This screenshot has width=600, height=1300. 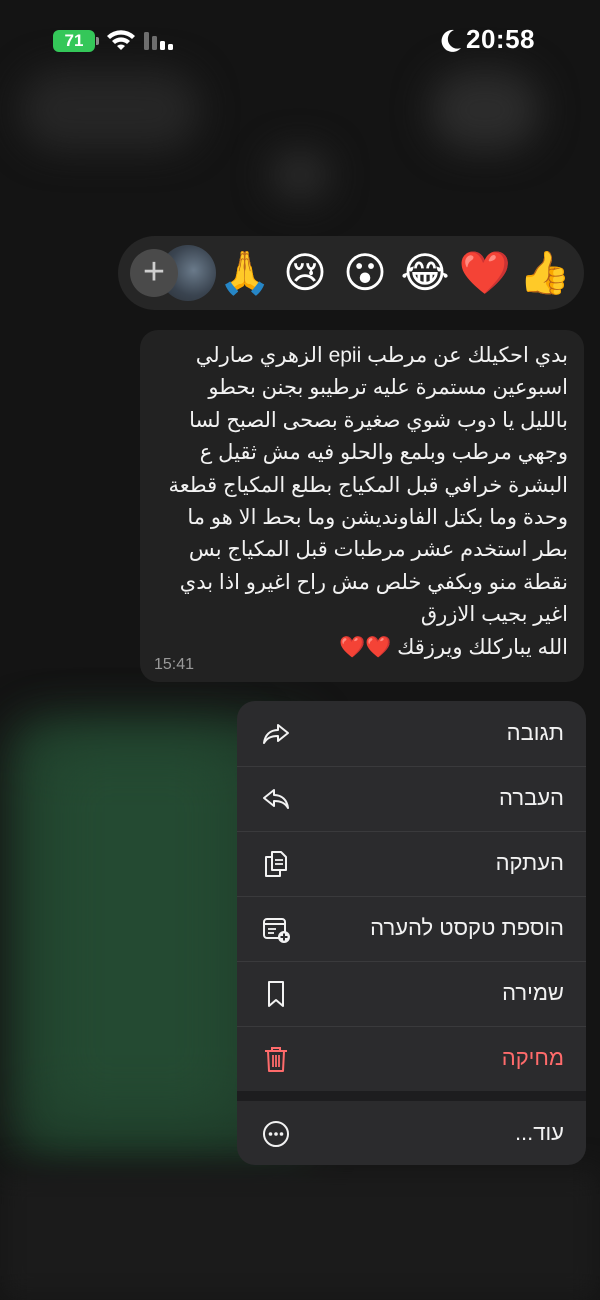 What do you see at coordinates (529, 862) in the screenshot?
I see `menu-item-label: העתקה` at bounding box center [529, 862].